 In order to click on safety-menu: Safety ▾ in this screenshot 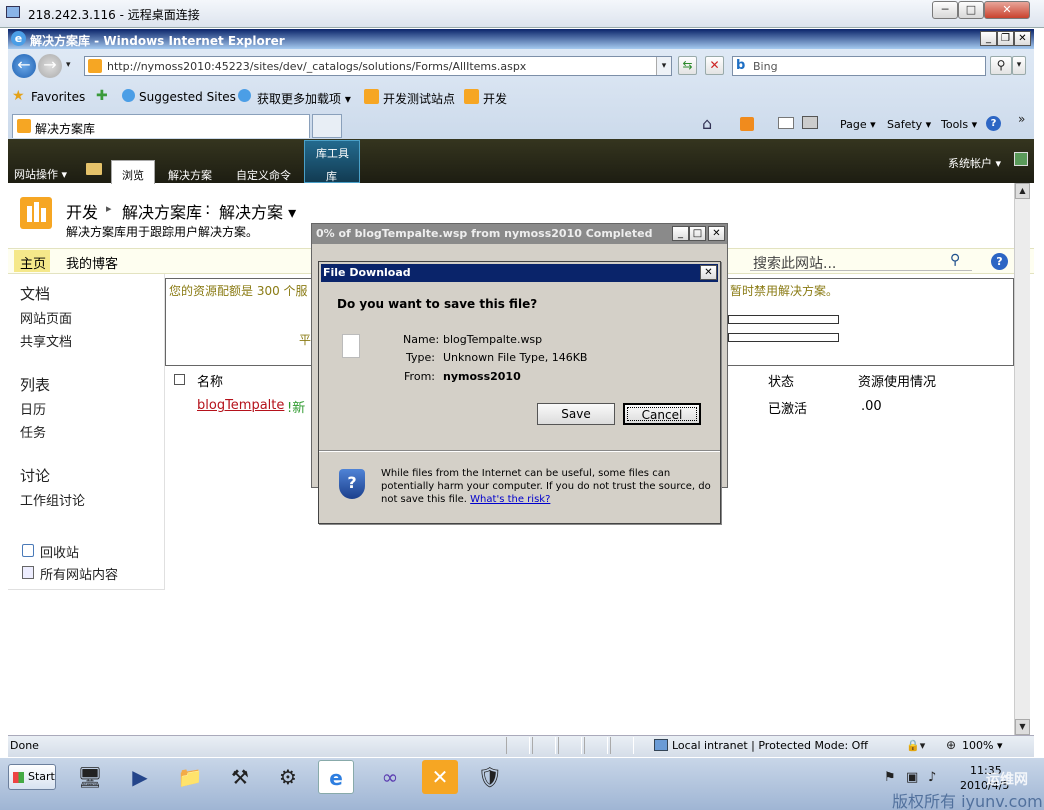, I will do `click(909, 124)`.